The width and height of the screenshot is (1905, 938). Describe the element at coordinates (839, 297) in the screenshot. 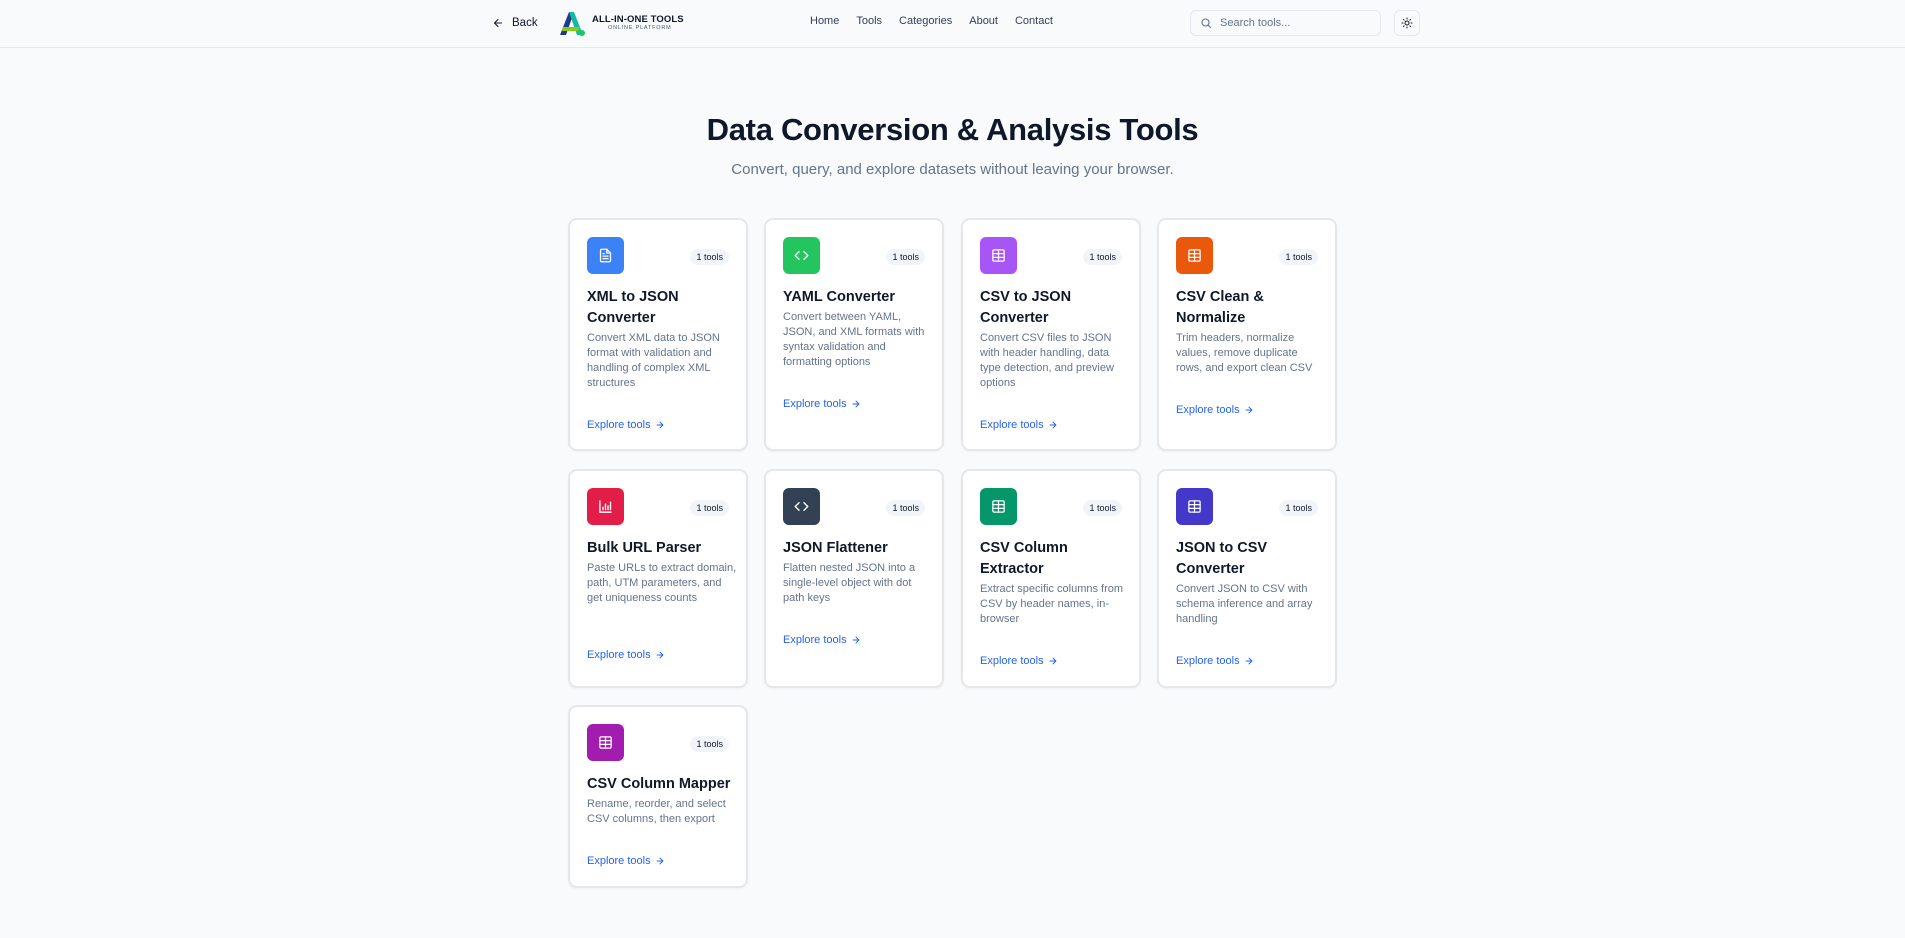

I see `card-title: YAML Converter` at that location.